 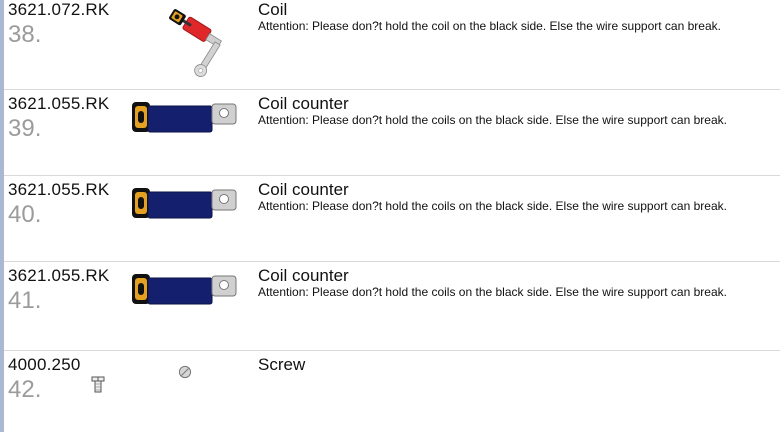 What do you see at coordinates (185, 372) in the screenshot?
I see `screw-head-icon` at bounding box center [185, 372].